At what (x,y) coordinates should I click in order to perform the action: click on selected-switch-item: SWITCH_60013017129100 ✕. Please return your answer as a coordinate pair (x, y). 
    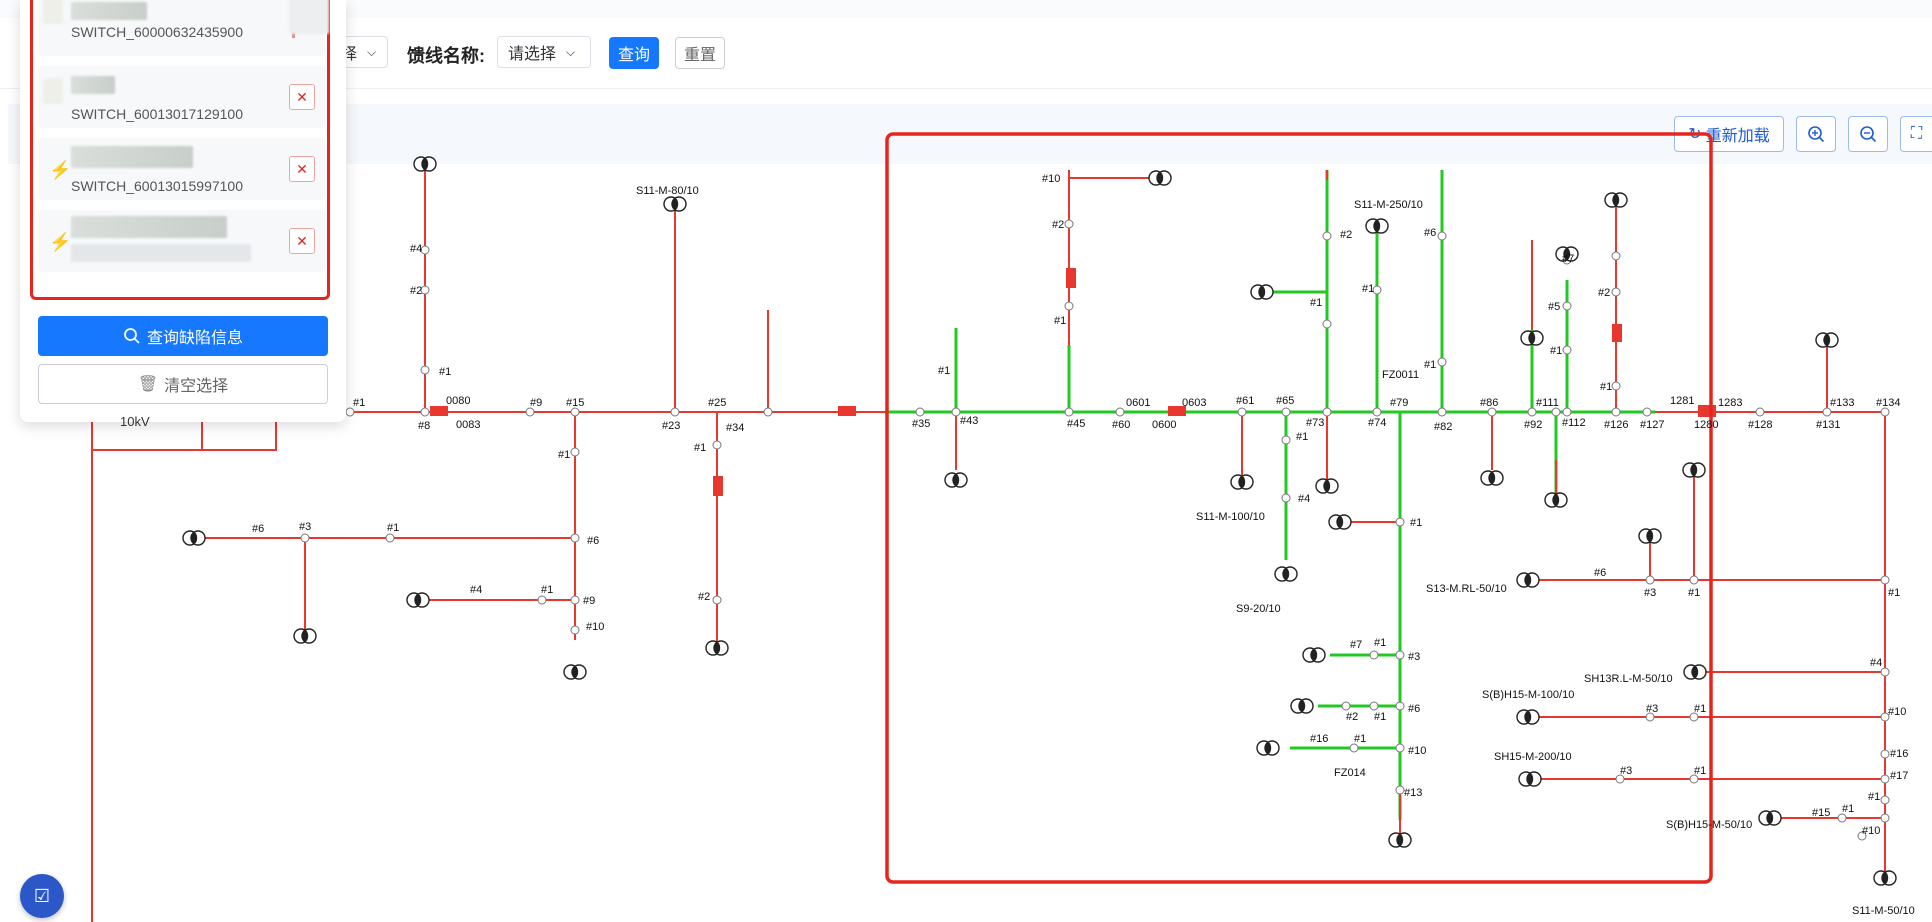
    Looking at the image, I should click on (182, 97).